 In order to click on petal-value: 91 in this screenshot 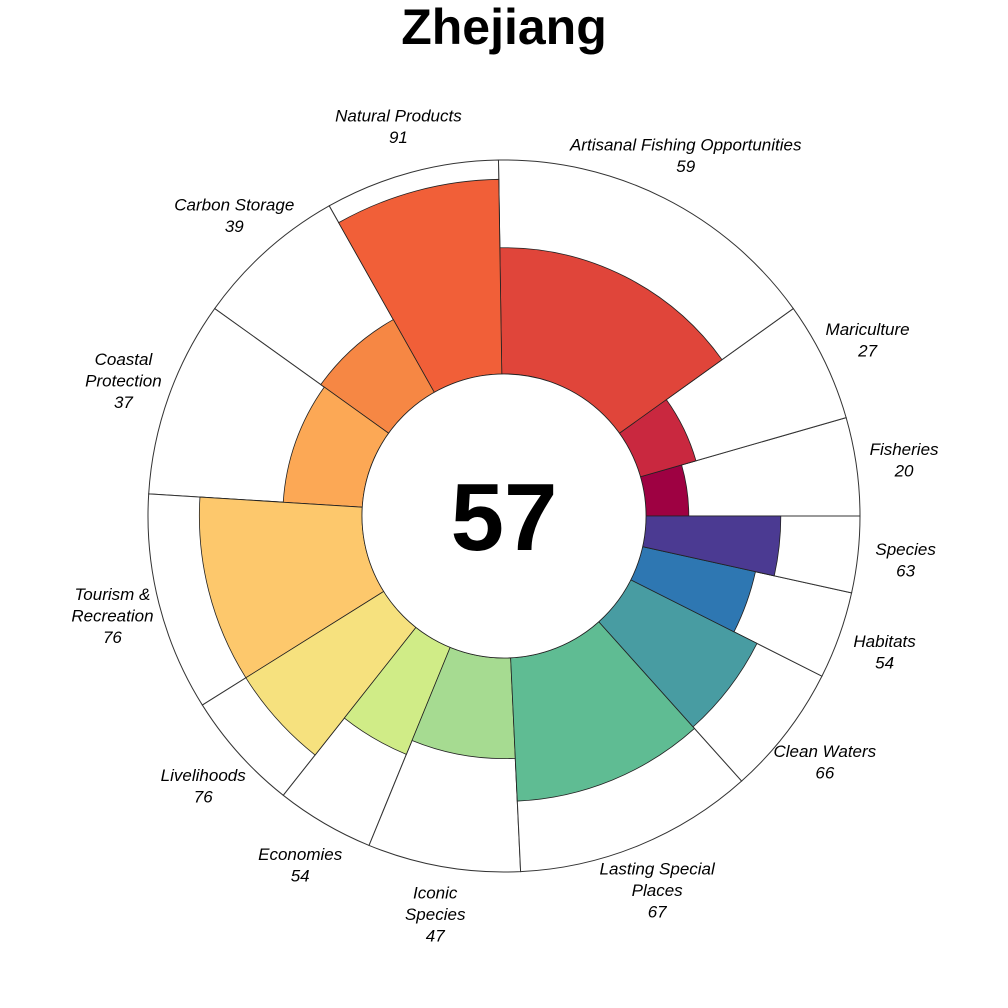, I will do `click(398, 137)`.